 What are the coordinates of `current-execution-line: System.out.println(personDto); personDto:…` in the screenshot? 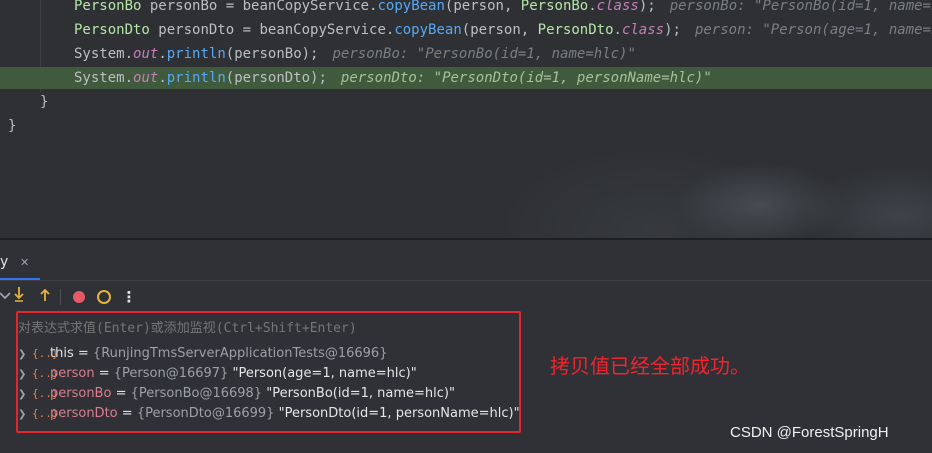 It's located at (466, 78).